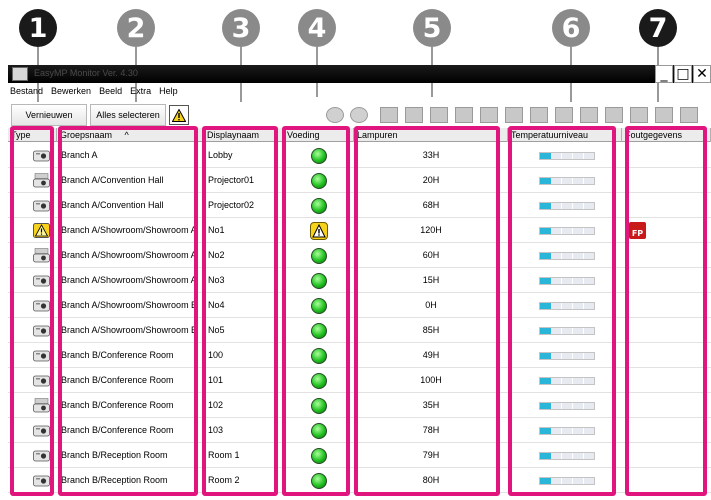  Describe the element at coordinates (317, 28) in the screenshot. I see `callout-4: 4` at that location.